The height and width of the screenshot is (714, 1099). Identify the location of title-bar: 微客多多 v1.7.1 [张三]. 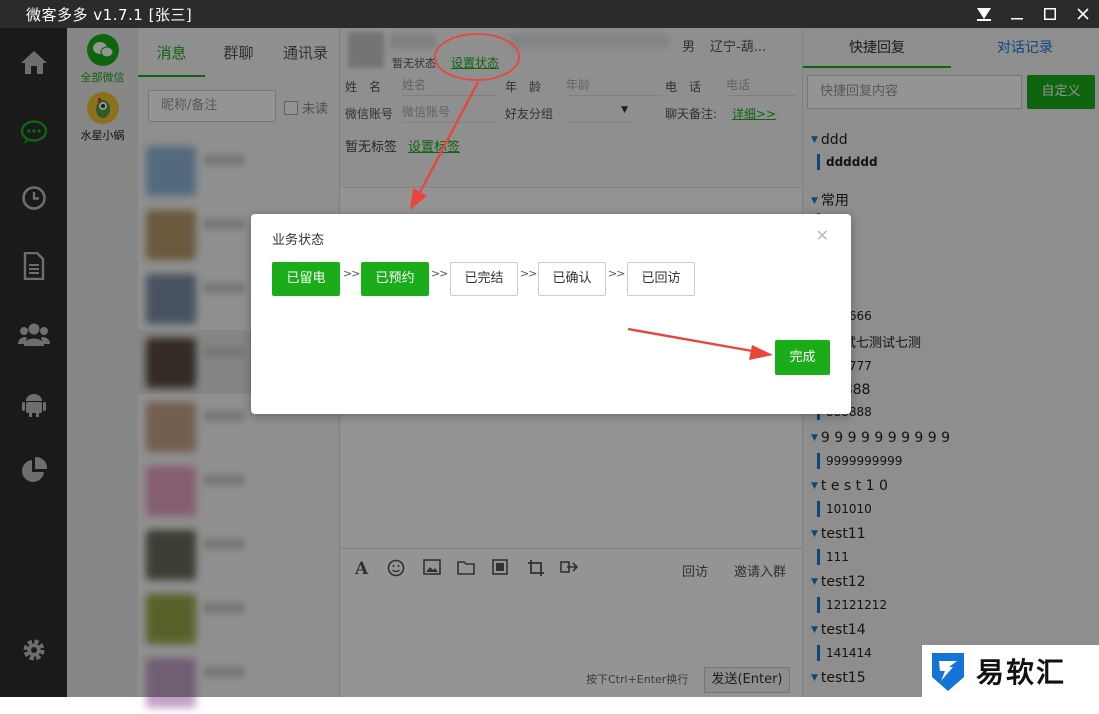
(549, 14).